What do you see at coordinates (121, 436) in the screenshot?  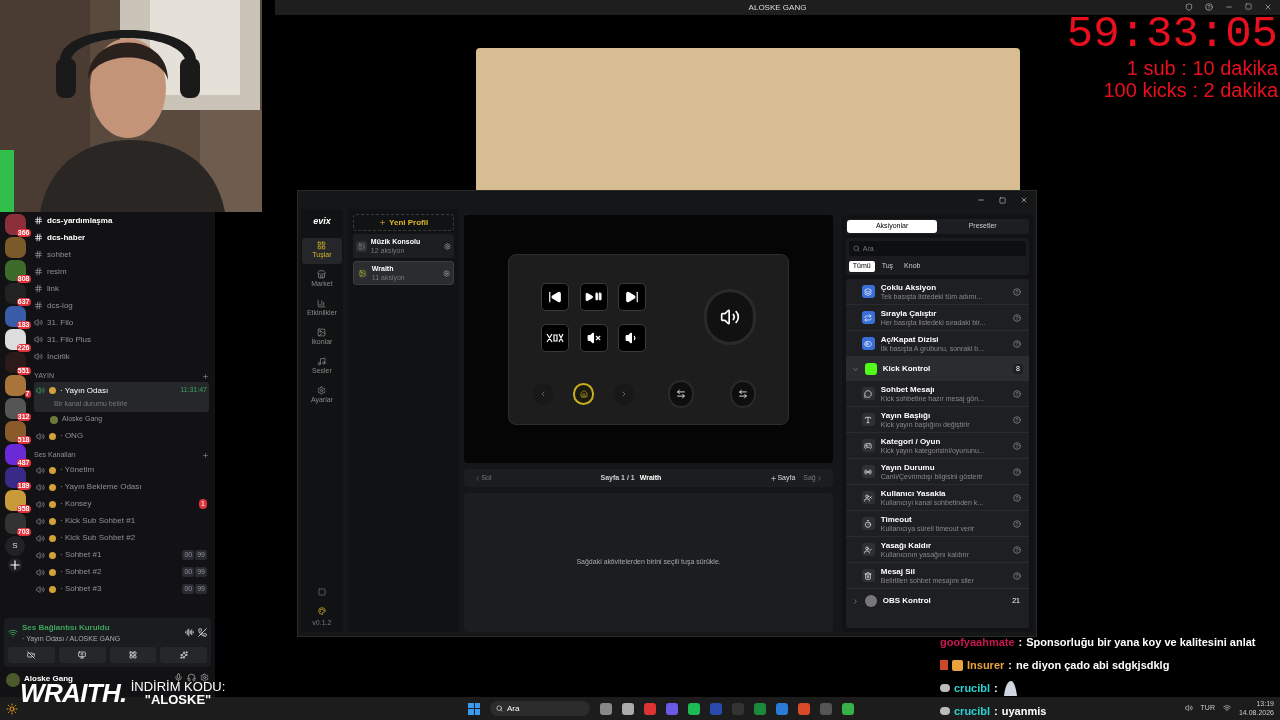 I see `voice-channel: · ONG` at bounding box center [121, 436].